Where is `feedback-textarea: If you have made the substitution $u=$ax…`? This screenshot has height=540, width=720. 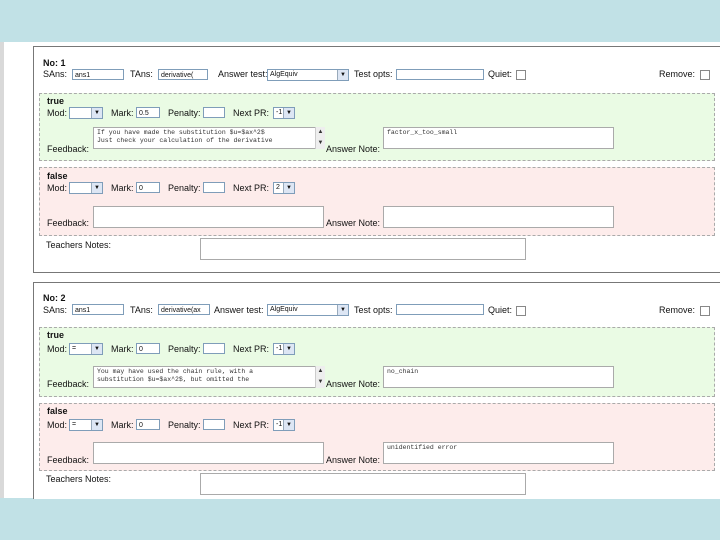
feedback-textarea: If you have made the substitution $u=$ax… is located at coordinates (206, 138).